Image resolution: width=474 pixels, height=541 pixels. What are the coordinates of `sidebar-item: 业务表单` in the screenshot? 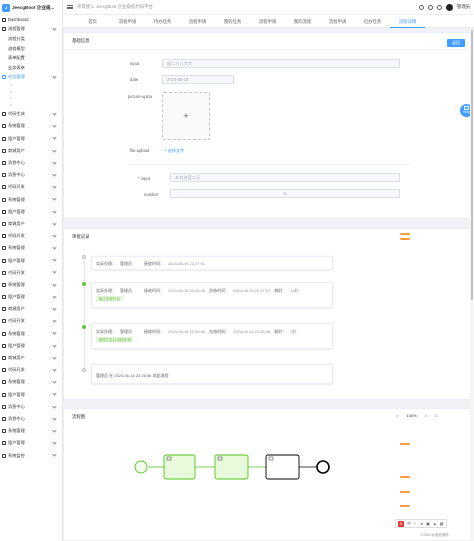 It's located at (31, 68).